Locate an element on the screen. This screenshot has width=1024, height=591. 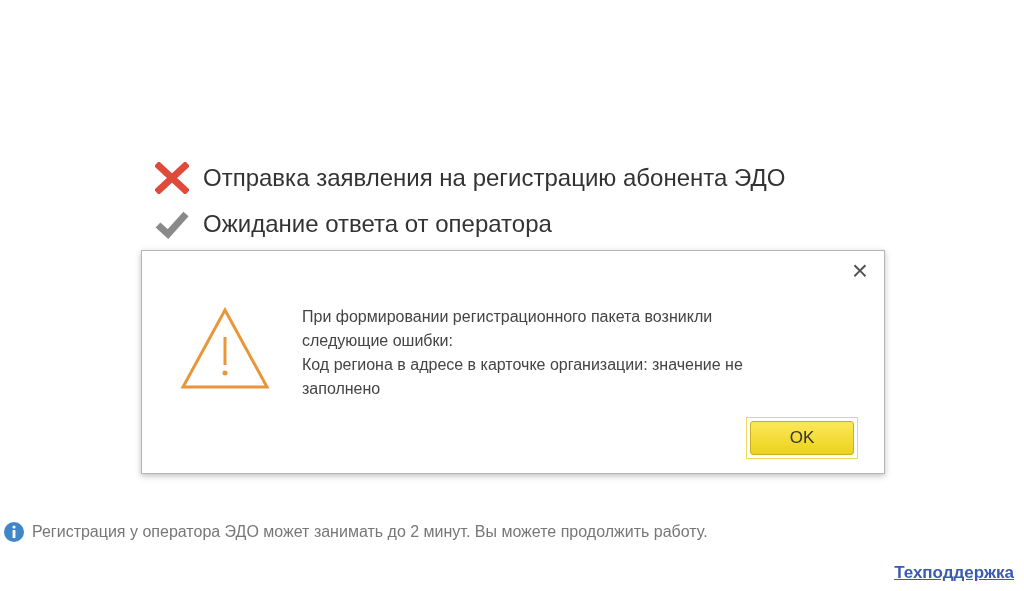
info-text: Регистрация у оператора ЭДО может занимать до 2 минут. Вы можете продолжить работу. is located at coordinates (370, 532).